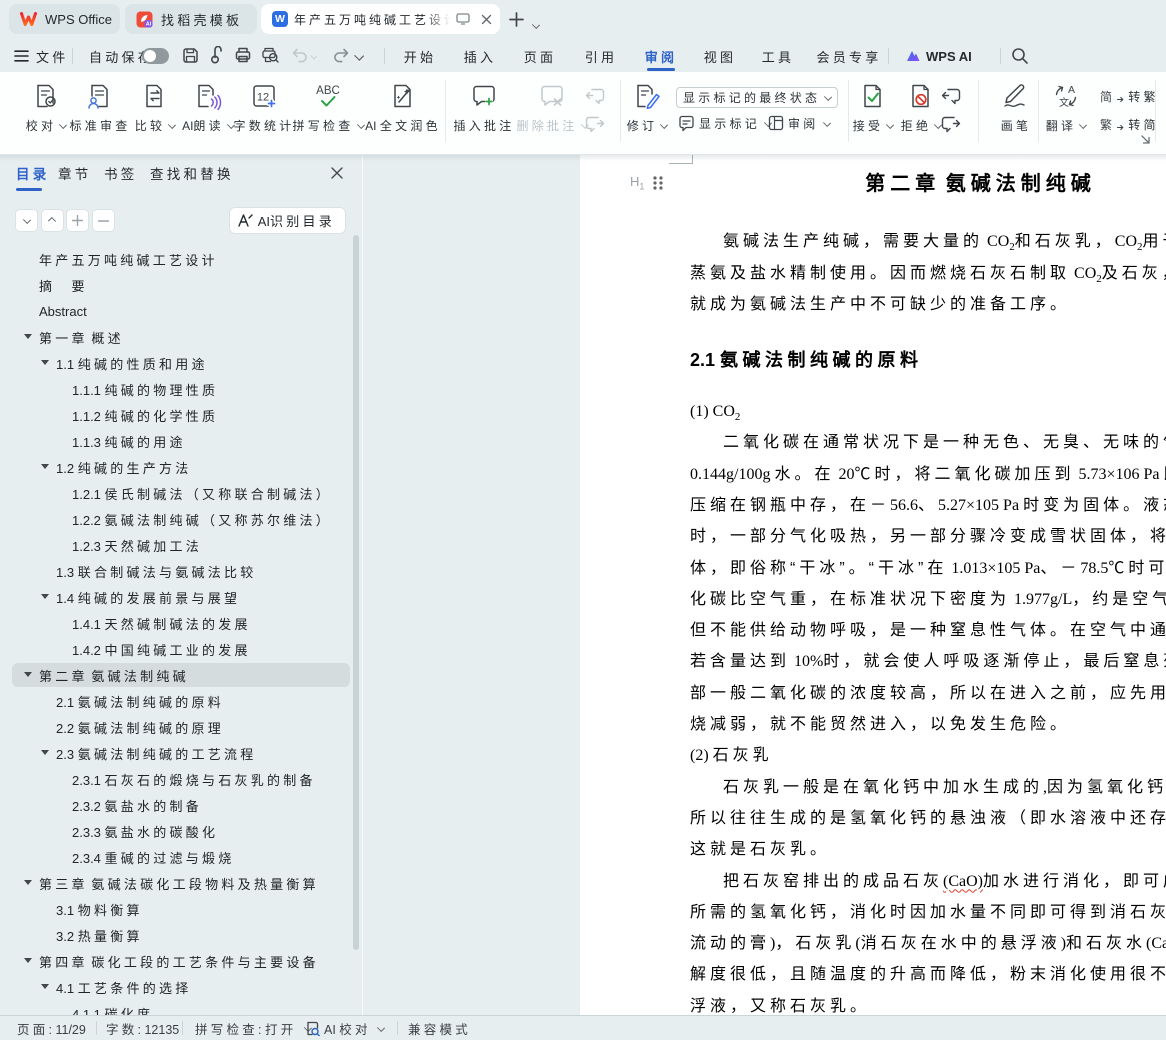  Describe the element at coordinates (21, 56) in the screenshot. I see `hamburger-menu-icon` at that location.